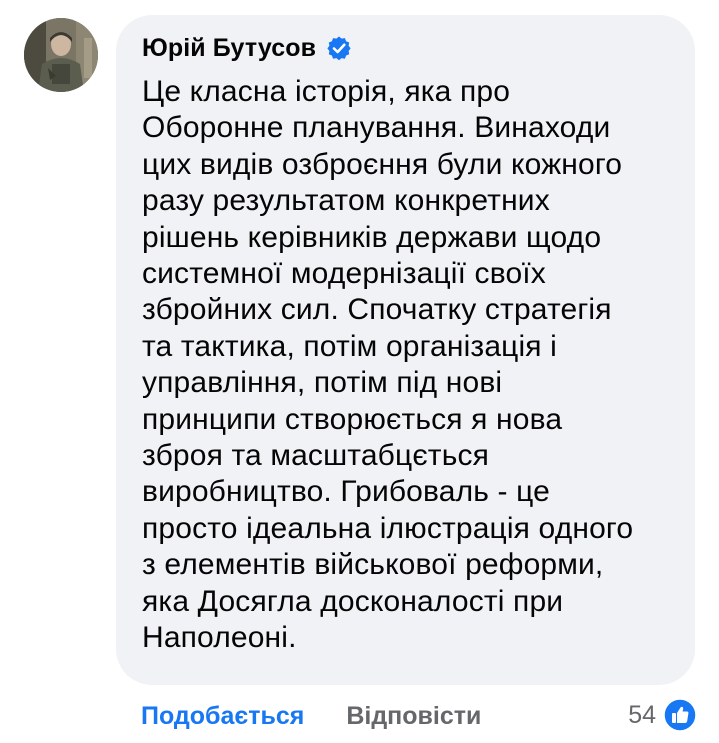 This screenshot has height=743, width=719. What do you see at coordinates (642, 714) in the screenshot?
I see `reaction-count: 54` at bounding box center [642, 714].